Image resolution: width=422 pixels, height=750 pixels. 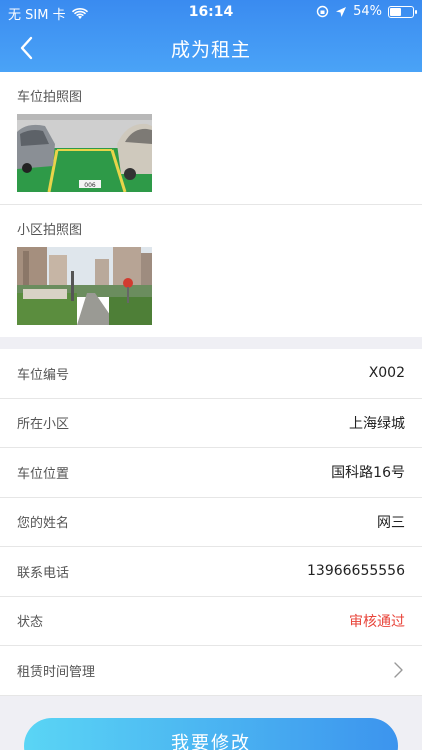 What do you see at coordinates (84, 286) in the screenshot?
I see `community-photo` at bounding box center [84, 286].